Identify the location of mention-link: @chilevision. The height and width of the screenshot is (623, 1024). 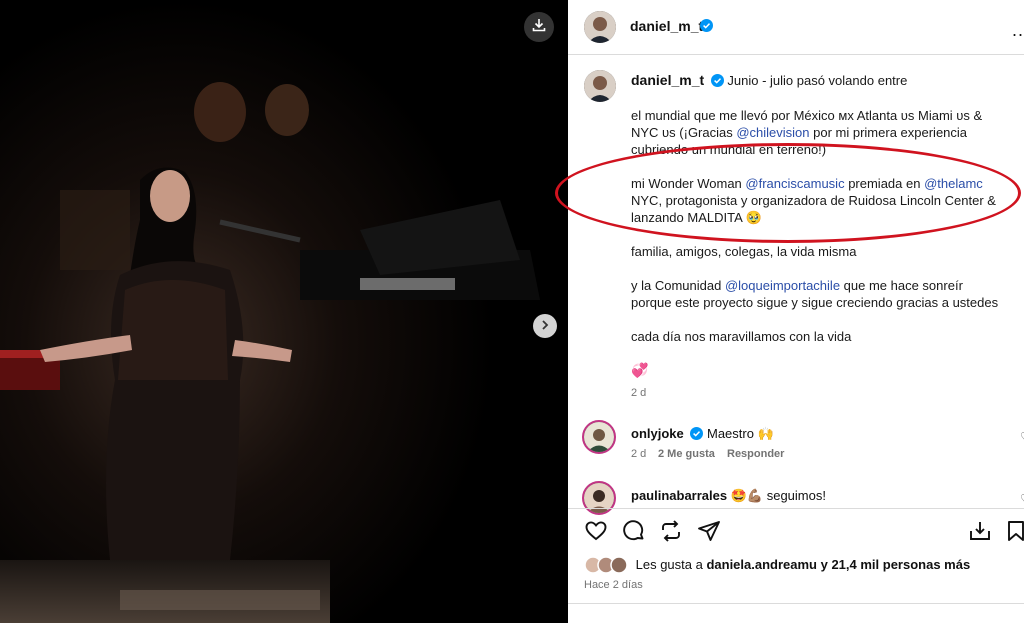
(772, 132).